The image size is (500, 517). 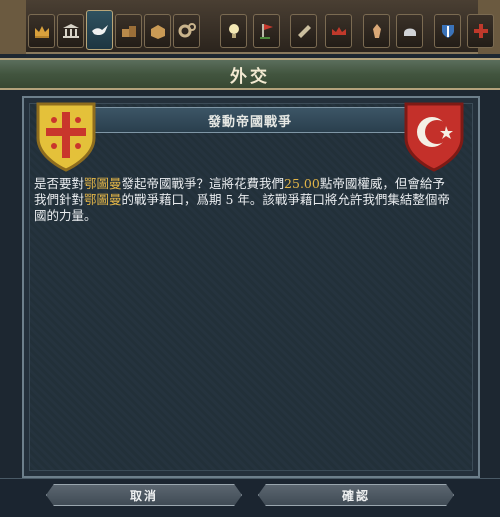 I want to click on button-bar: 取消 確認, so click(x=250, y=497).